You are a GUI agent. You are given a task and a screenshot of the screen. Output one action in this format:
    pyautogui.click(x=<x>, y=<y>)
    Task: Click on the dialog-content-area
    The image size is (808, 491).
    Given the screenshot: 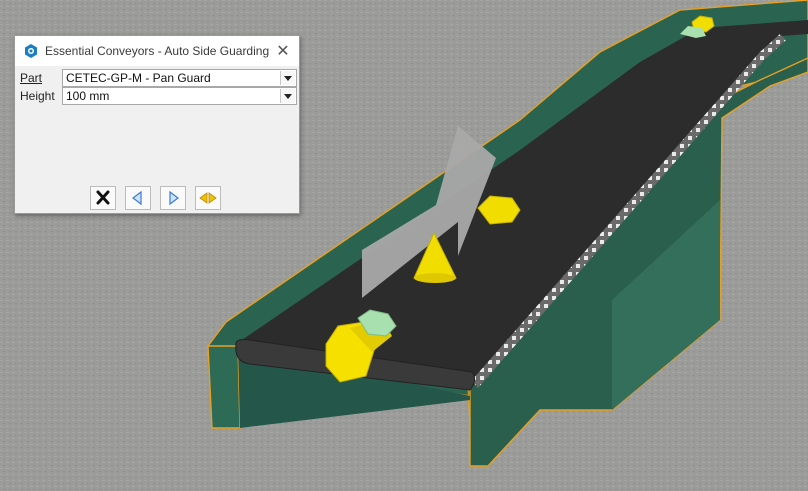 What is the action you would take?
    pyautogui.click(x=157, y=144)
    